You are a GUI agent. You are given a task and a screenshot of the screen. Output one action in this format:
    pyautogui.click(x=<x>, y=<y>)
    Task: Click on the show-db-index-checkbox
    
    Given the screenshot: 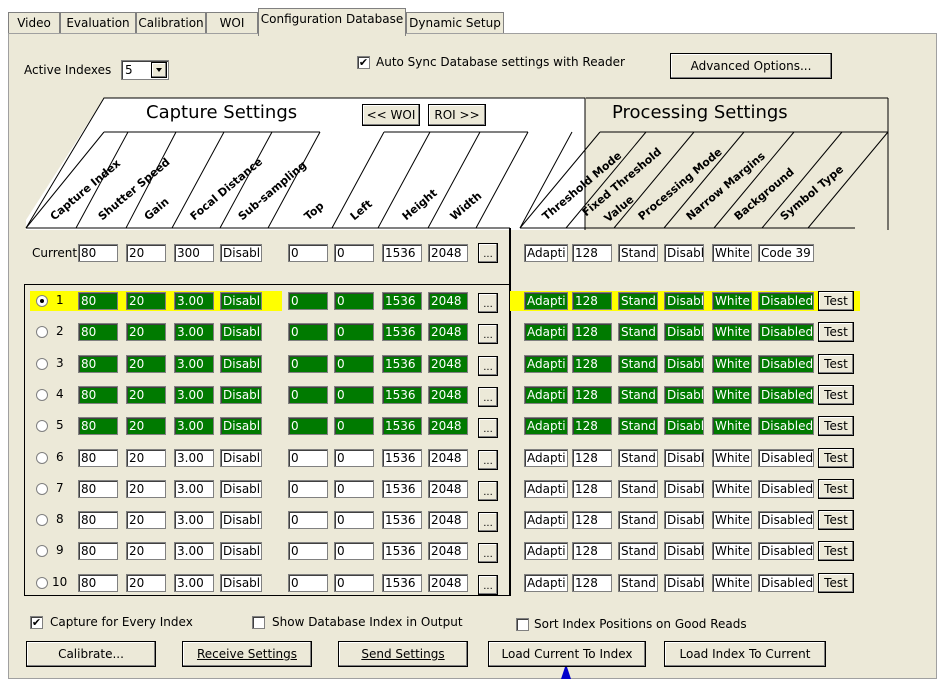 What is the action you would take?
    pyautogui.click(x=258, y=622)
    